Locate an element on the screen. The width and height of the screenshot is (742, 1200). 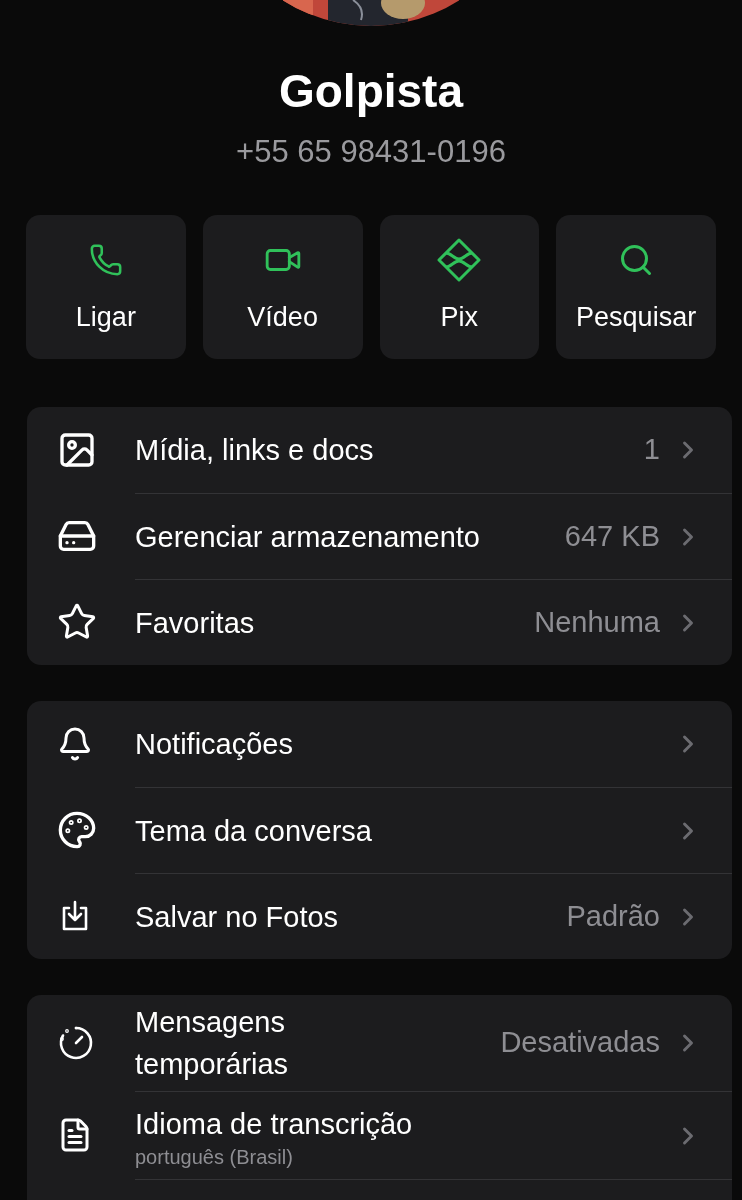
phone-icon is located at coordinates (105, 259).